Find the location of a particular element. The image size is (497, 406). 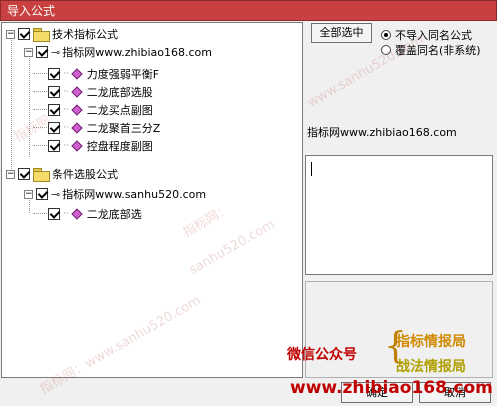

tree-item: ·· 二龙聚首三分Z is located at coordinates (104, 128).